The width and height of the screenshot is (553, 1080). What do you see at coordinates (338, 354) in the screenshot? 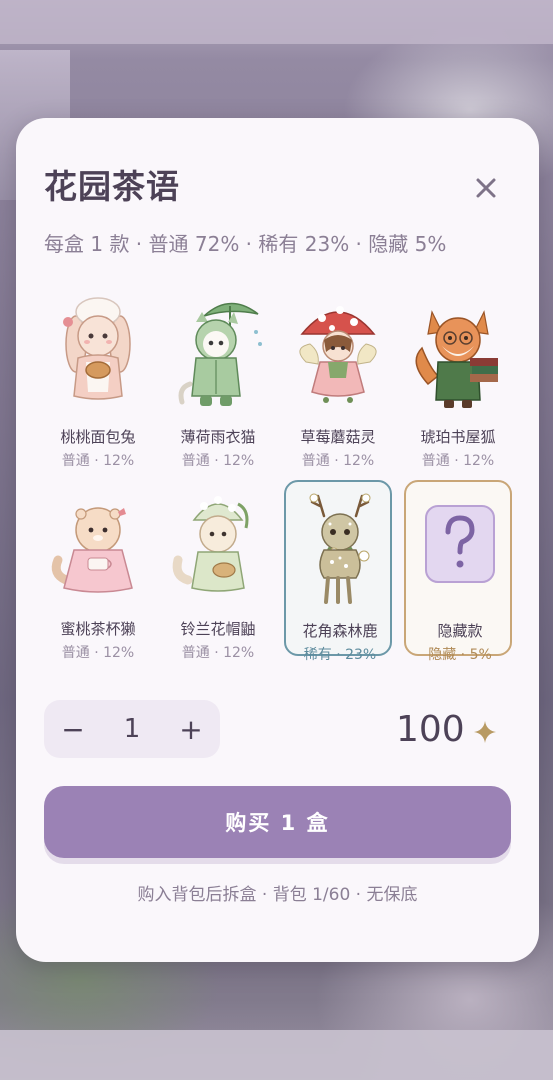
I see `mushroom-fairy-icon` at bounding box center [338, 354].